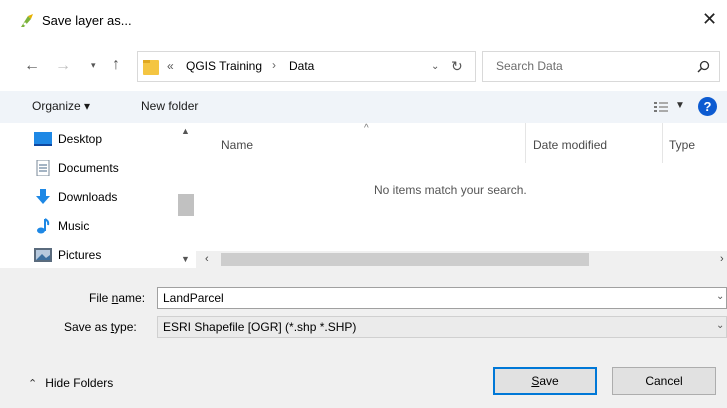 The height and width of the screenshot is (408, 727). What do you see at coordinates (88, 197) in the screenshot?
I see `nav-item-label: Downloads` at bounding box center [88, 197].